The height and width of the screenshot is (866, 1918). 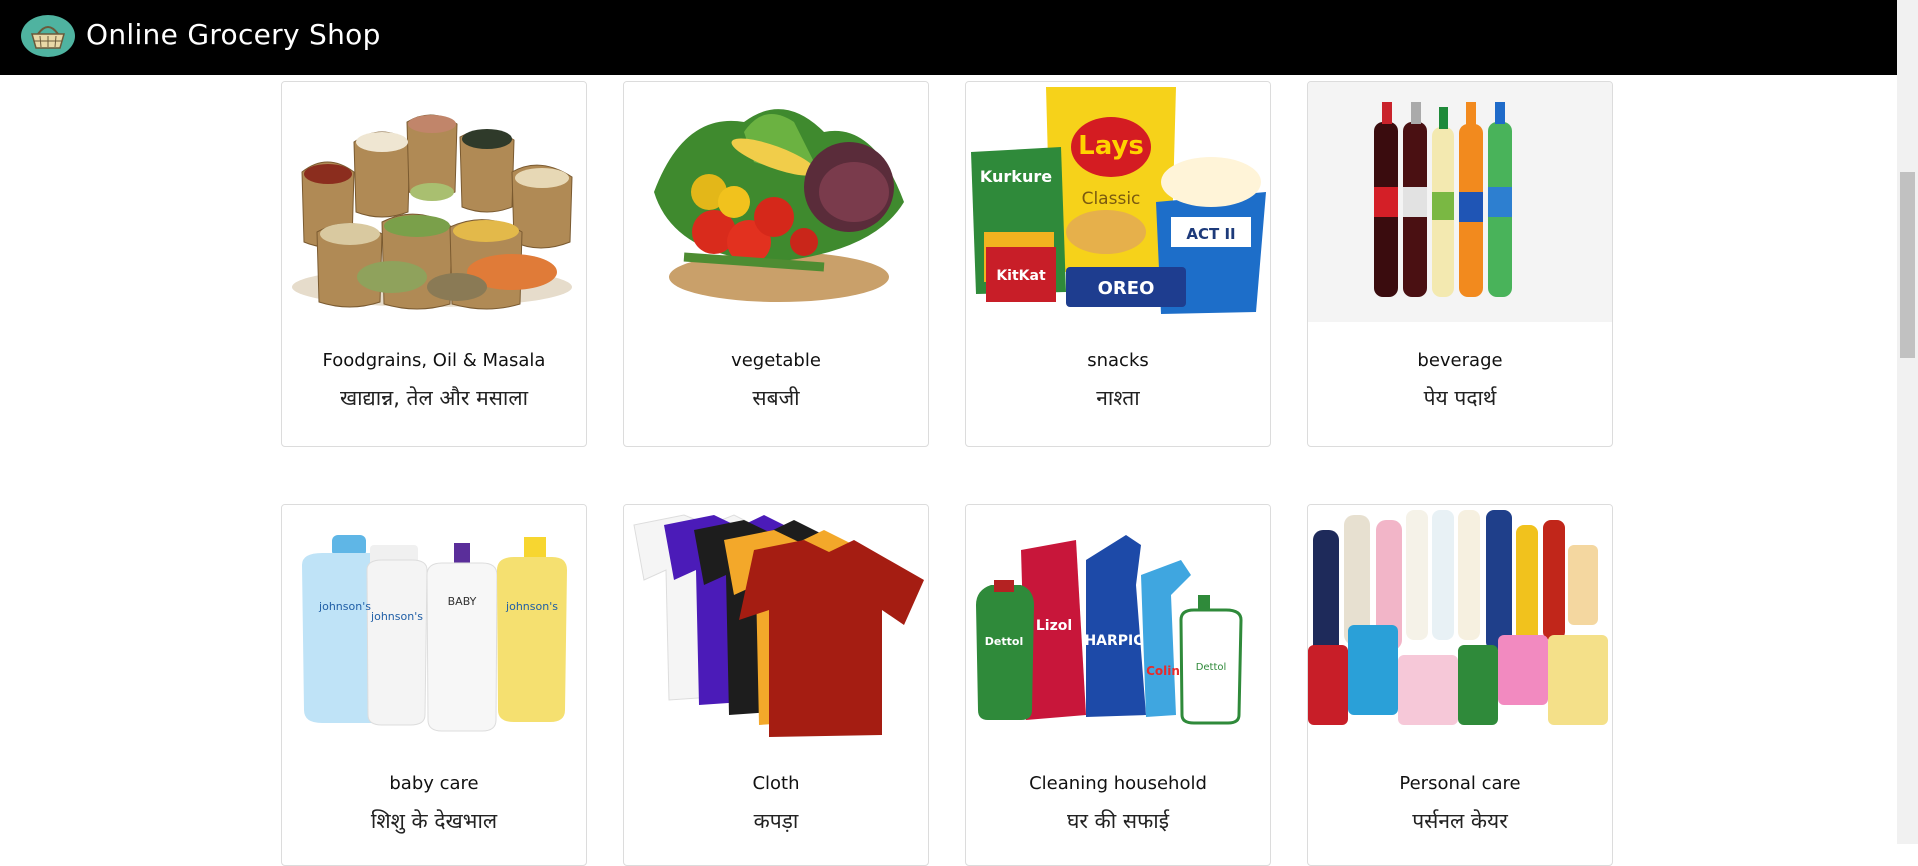 What do you see at coordinates (776, 783) in the screenshot?
I see `category-title: Cloth` at bounding box center [776, 783].